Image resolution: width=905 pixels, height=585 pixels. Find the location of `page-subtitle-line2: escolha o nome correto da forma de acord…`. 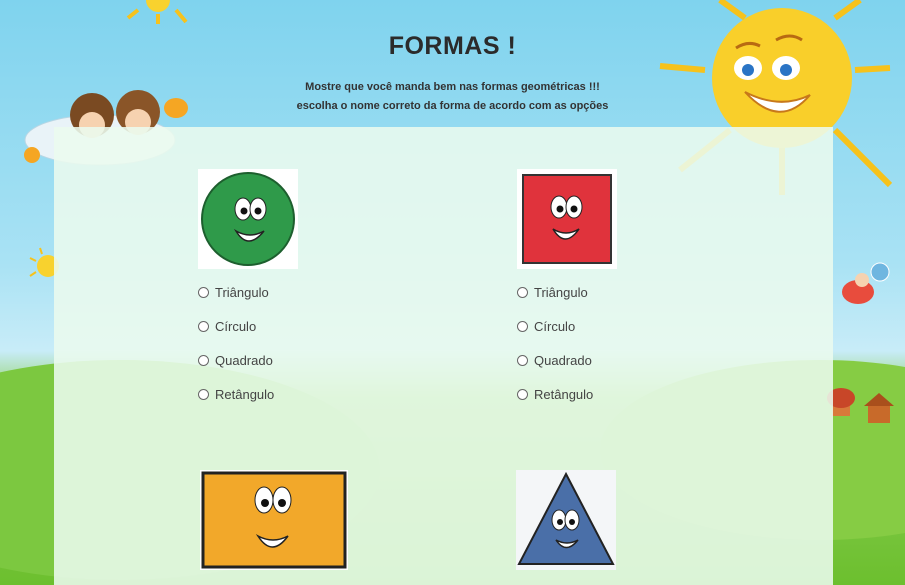

page-subtitle-line2: escolha o nome correto da forma de acord… is located at coordinates (452, 106).